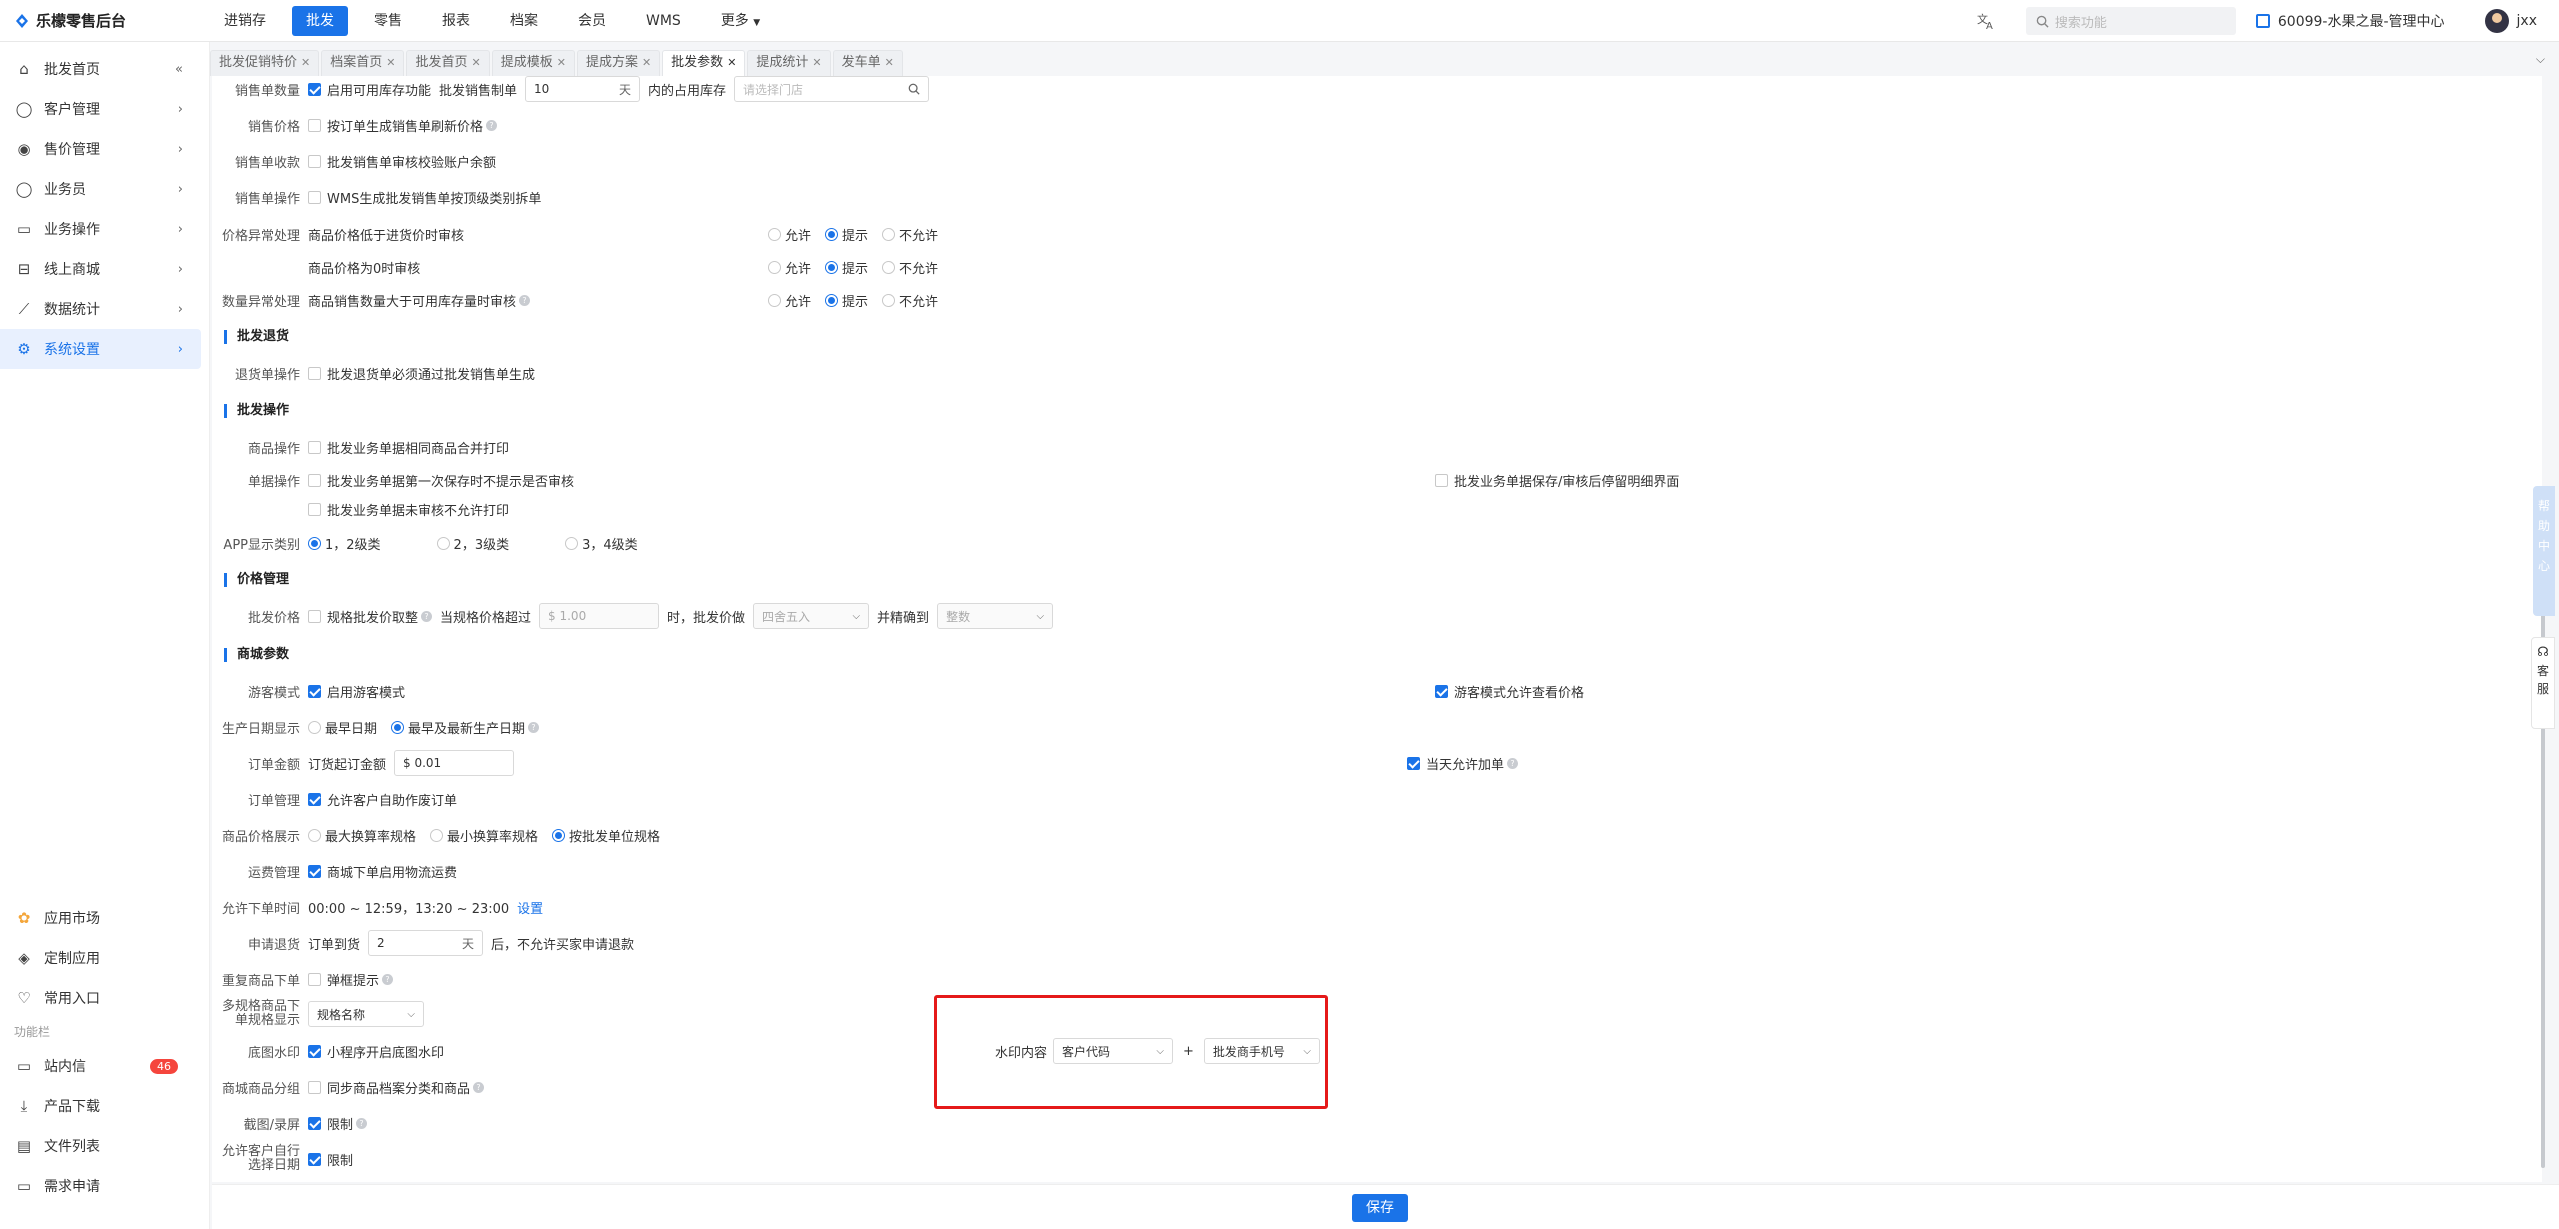 The image size is (2559, 1229). I want to click on tab-promo: 批发促销特价 ✕, so click(265, 63).